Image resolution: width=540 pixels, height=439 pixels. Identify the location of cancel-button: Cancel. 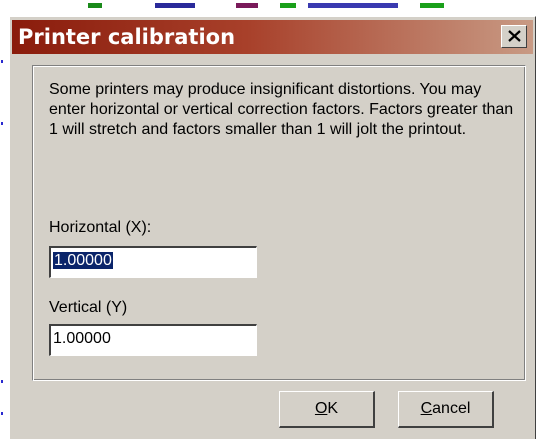
(446, 409).